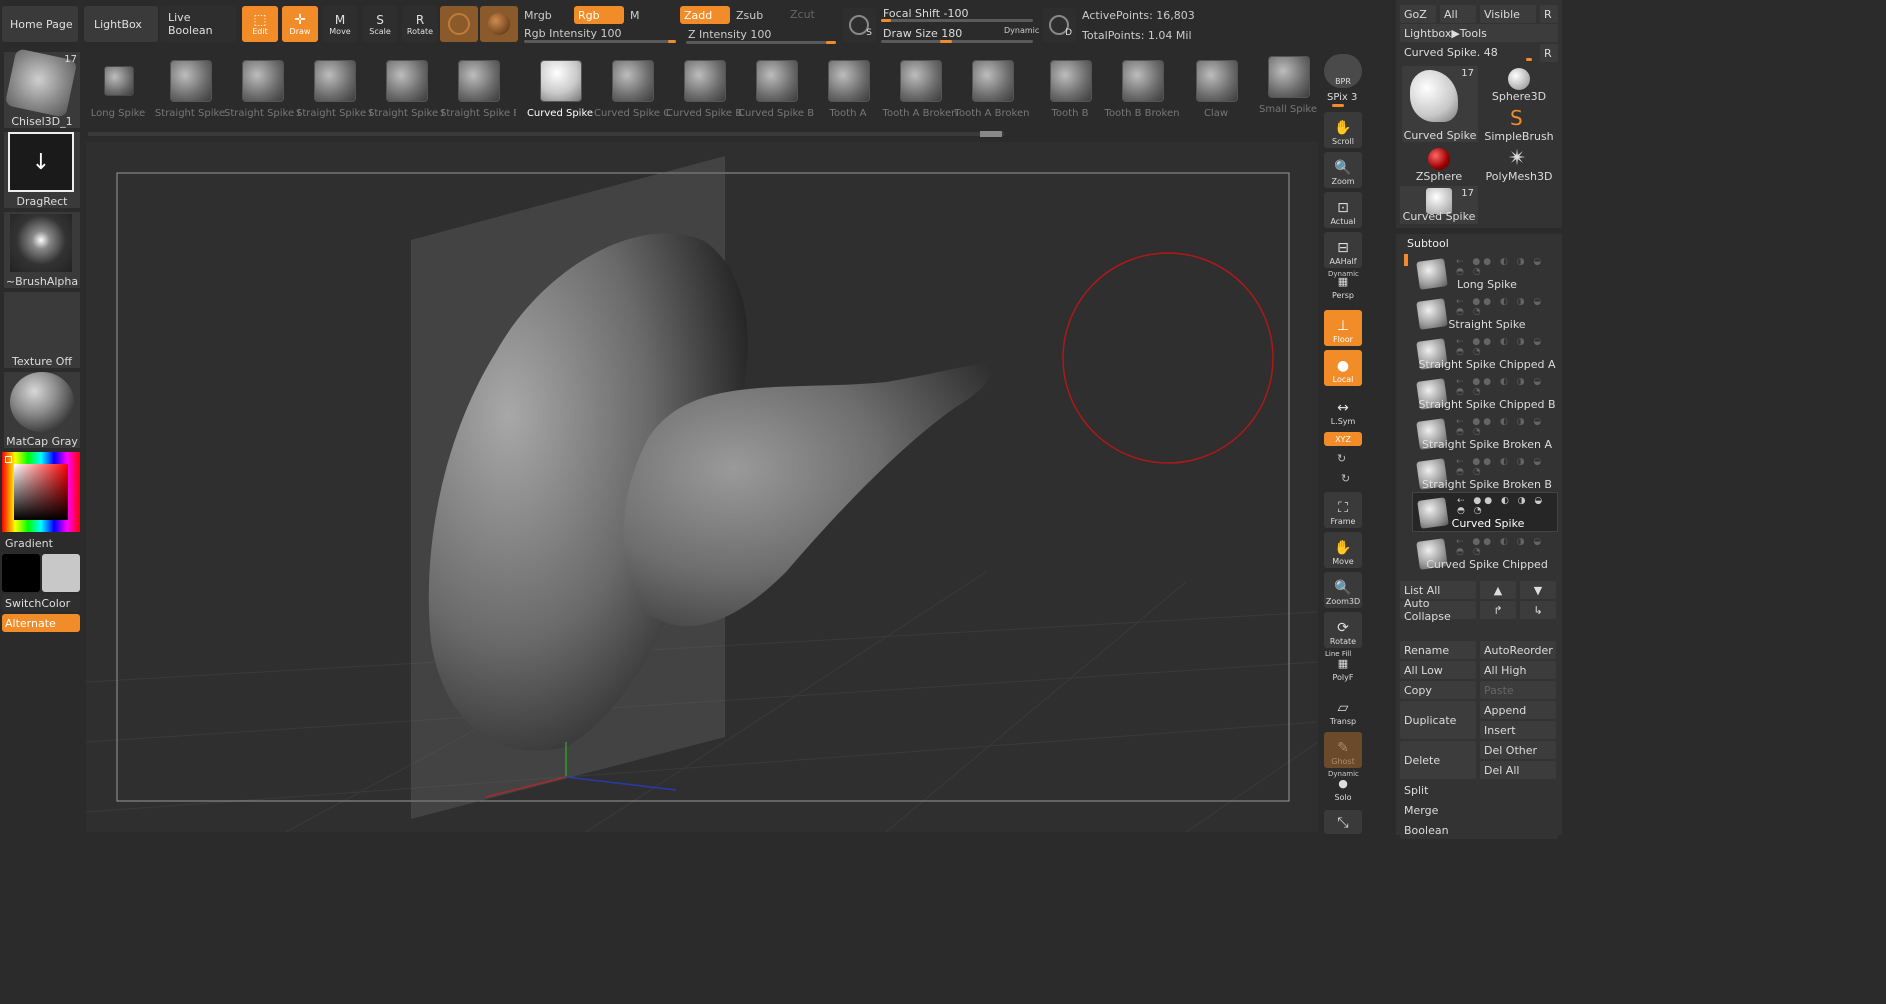  What do you see at coordinates (190, 91) in the screenshot?
I see `shelf-item-straight-spike: Straight Spike` at bounding box center [190, 91].